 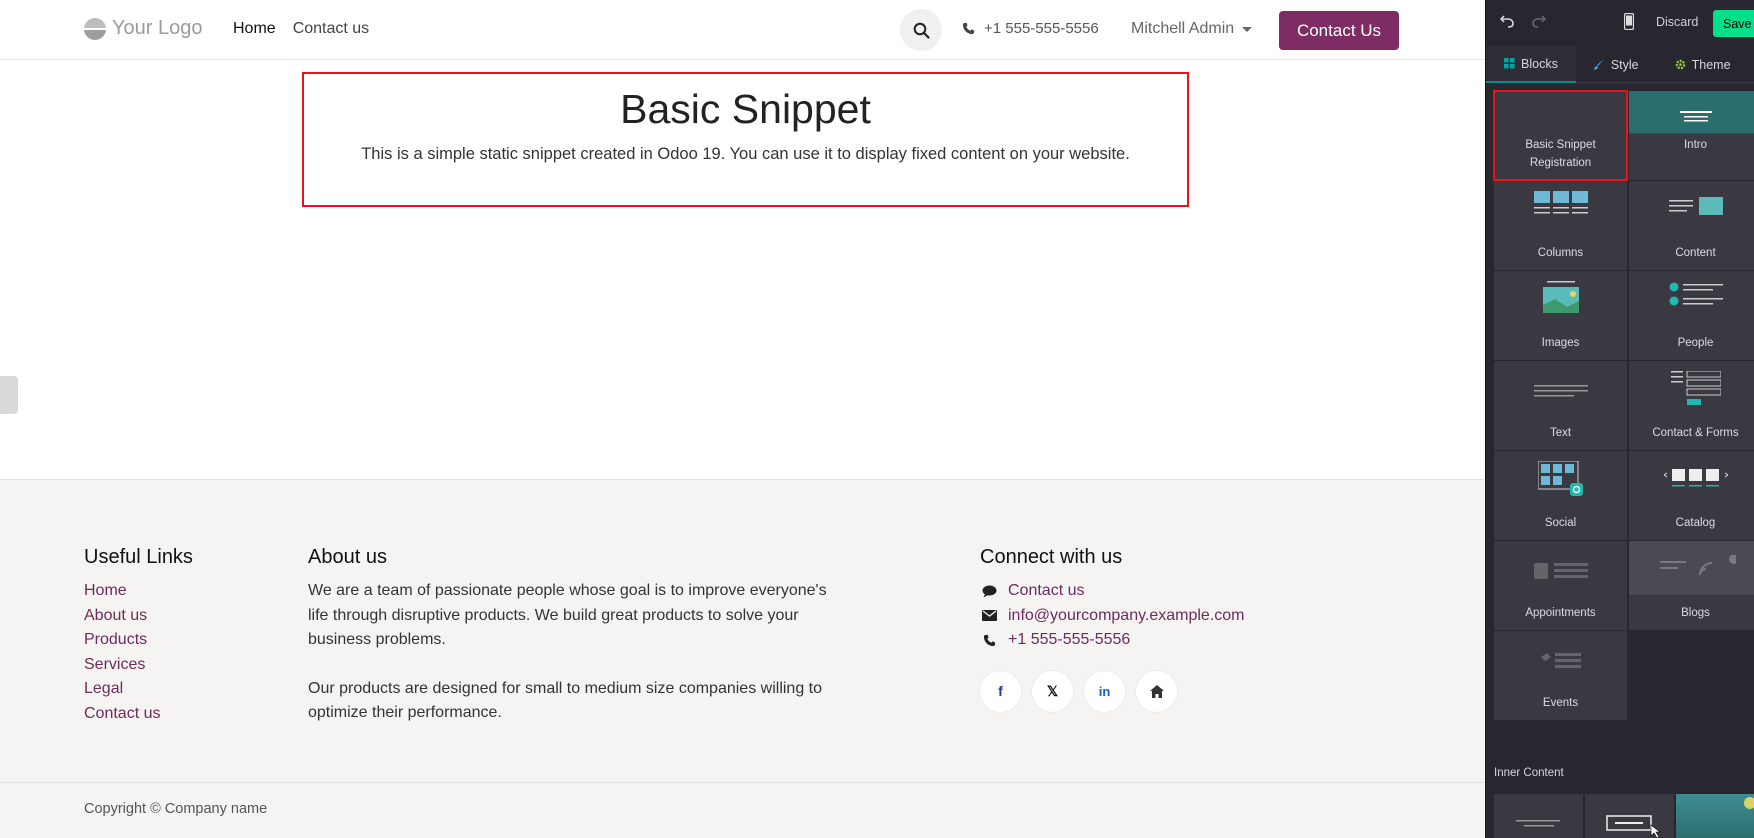 I want to click on block-blogs: Blogs, so click(x=1691, y=585).